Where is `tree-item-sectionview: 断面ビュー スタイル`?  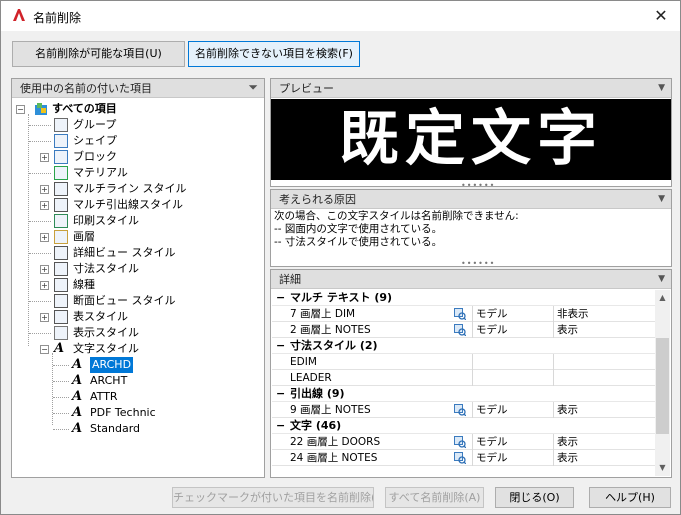
tree-item-sectionview: 断面ビュー スタイル is located at coordinates (139, 301).